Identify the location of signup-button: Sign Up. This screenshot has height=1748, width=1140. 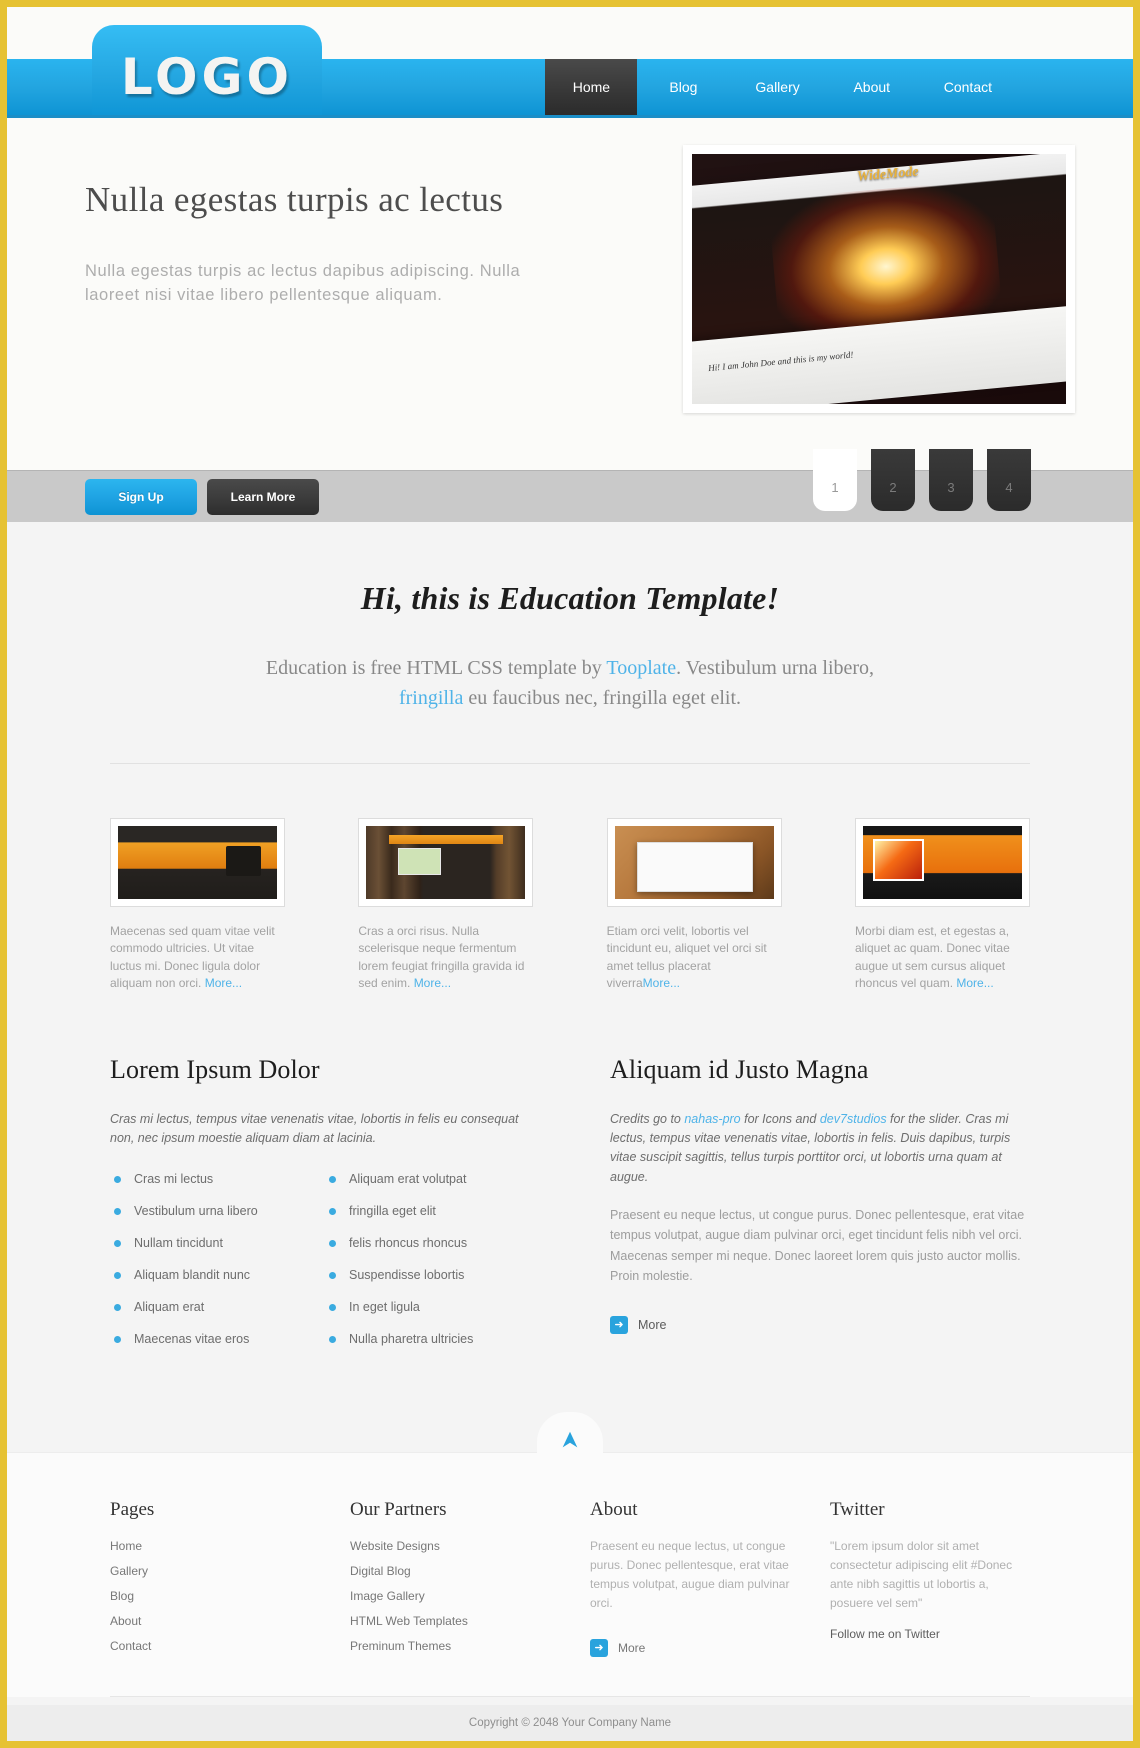
(141, 497).